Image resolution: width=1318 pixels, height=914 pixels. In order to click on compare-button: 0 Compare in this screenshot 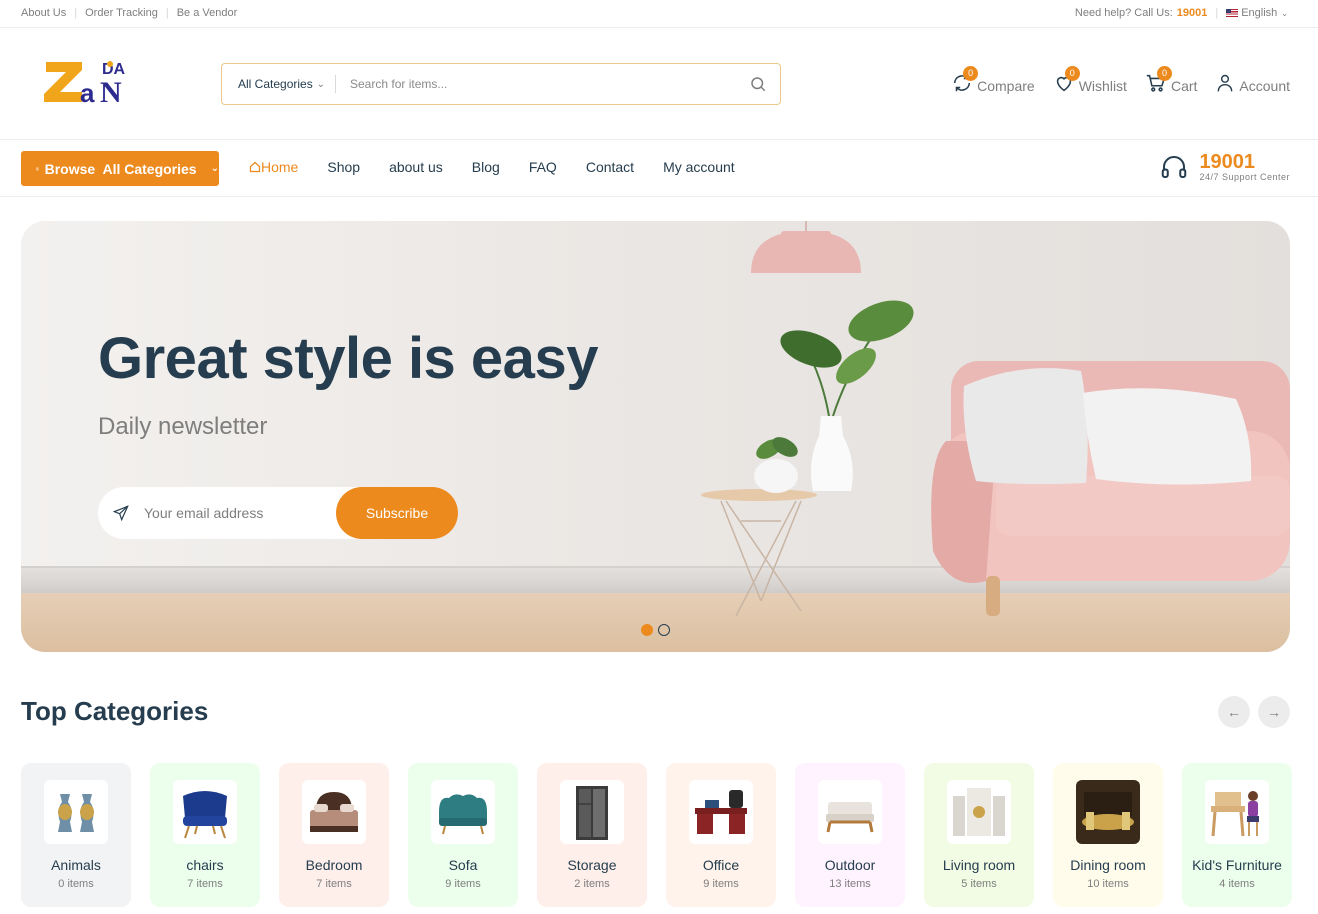, I will do `click(993, 80)`.